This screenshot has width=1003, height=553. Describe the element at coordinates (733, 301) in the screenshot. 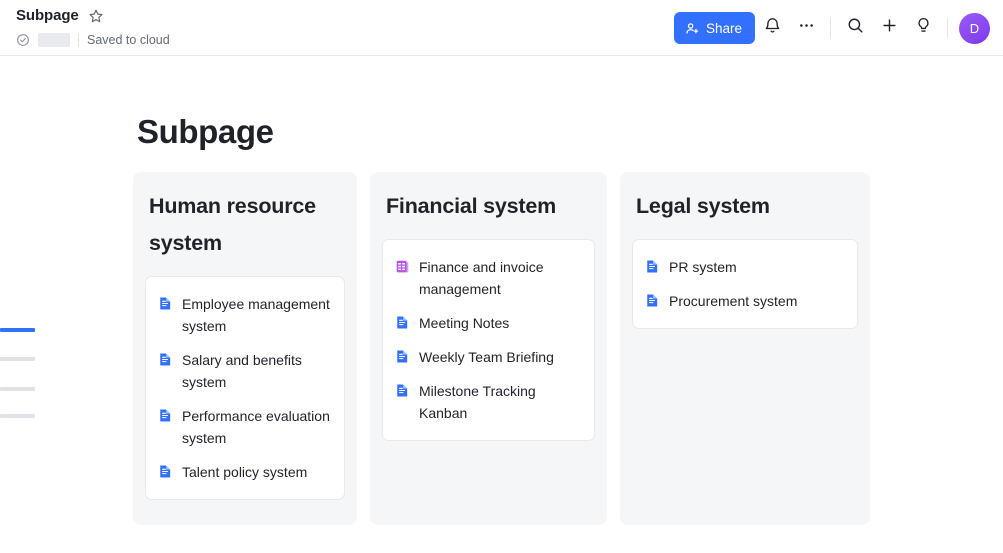

I see `document-list-item-label: Procurement system` at that location.